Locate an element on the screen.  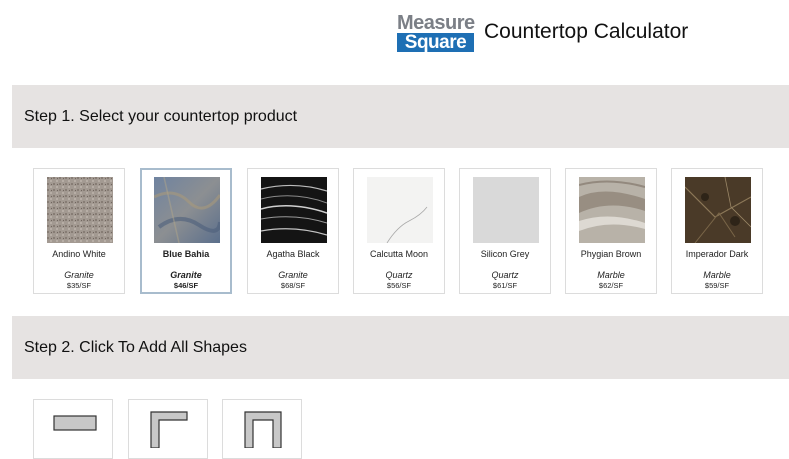
product-price: $59/SF is located at coordinates (717, 285).